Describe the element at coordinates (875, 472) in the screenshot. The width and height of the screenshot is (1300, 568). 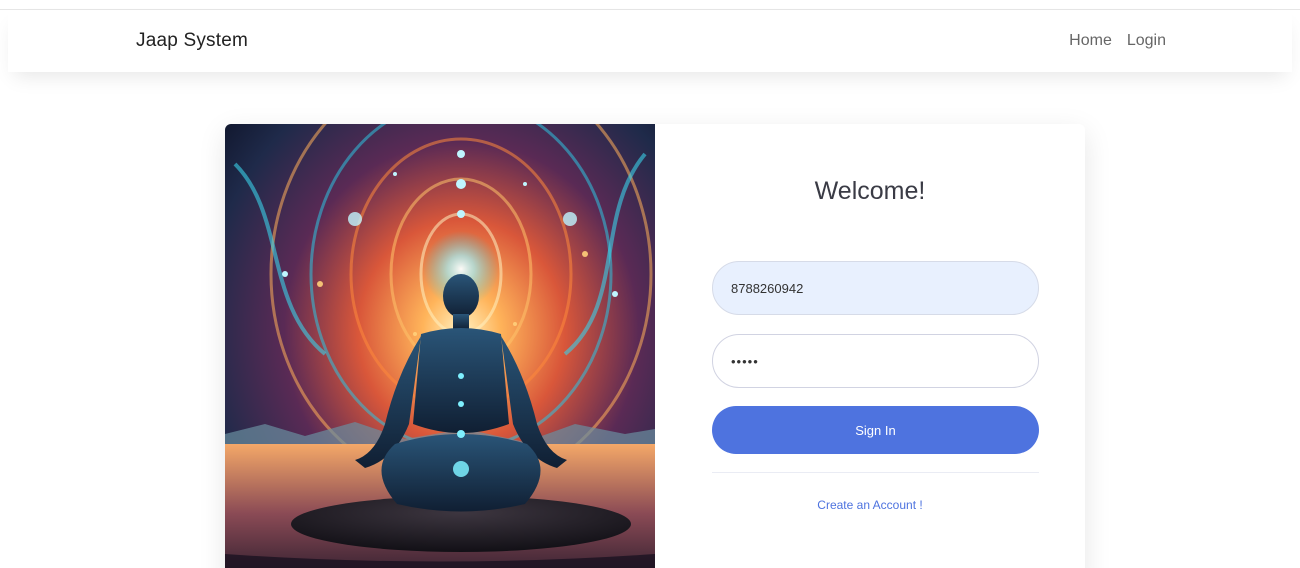
I see `form-divider` at that location.